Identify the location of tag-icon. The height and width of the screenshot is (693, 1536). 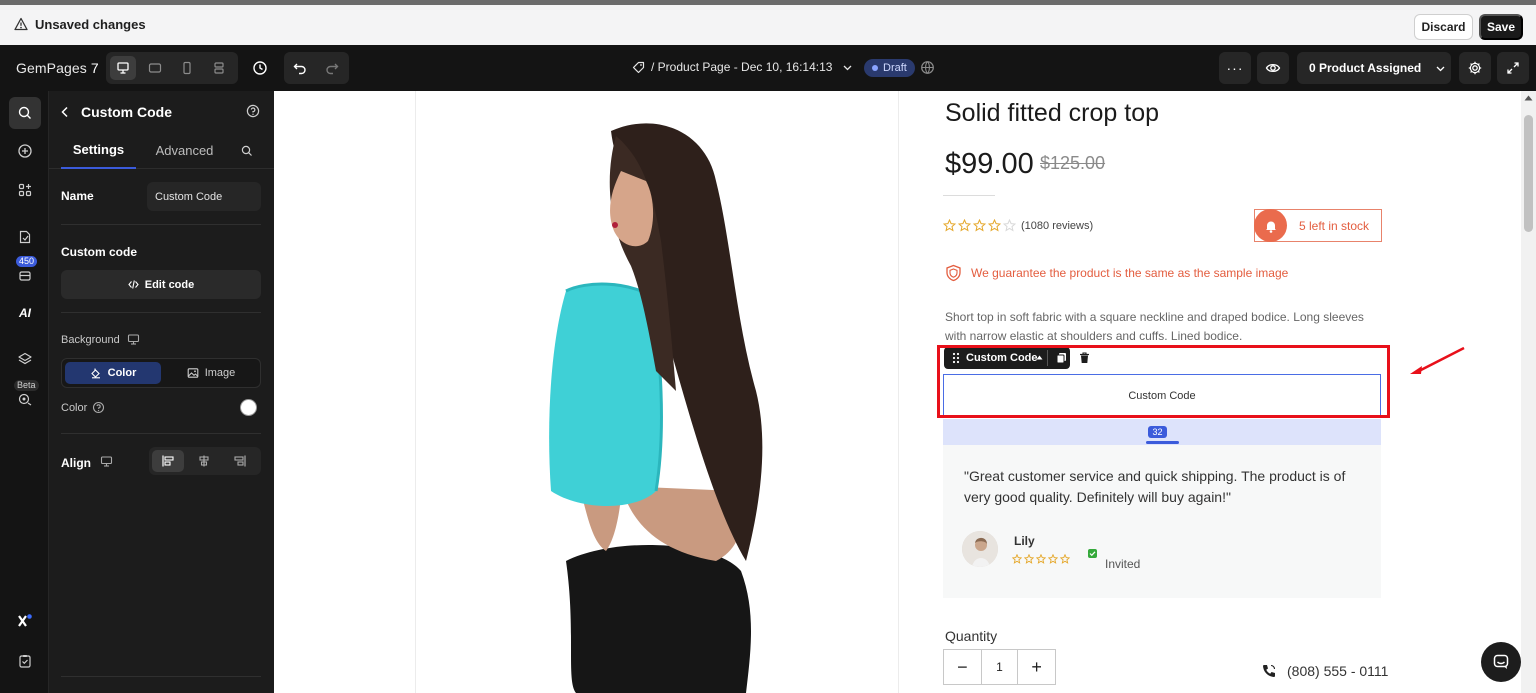
(638, 67).